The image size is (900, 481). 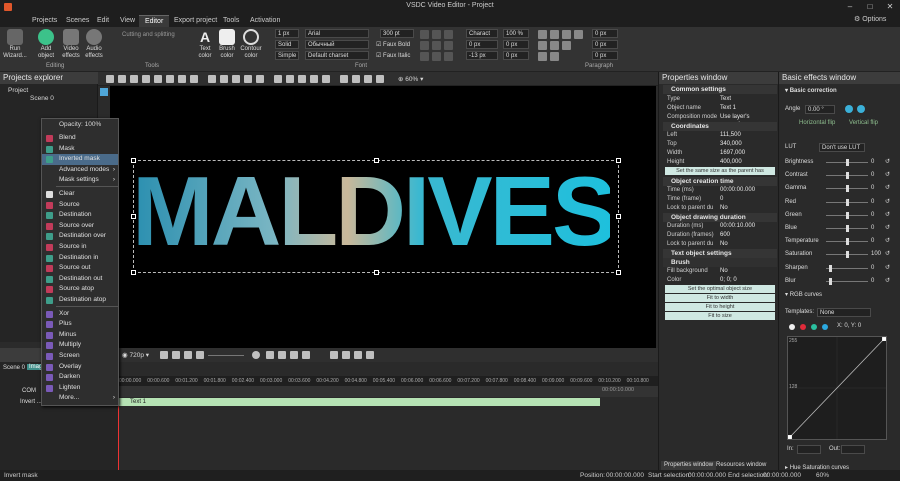 What do you see at coordinates (542, 56) in the screenshot?
I see `bullets-icon` at bounding box center [542, 56].